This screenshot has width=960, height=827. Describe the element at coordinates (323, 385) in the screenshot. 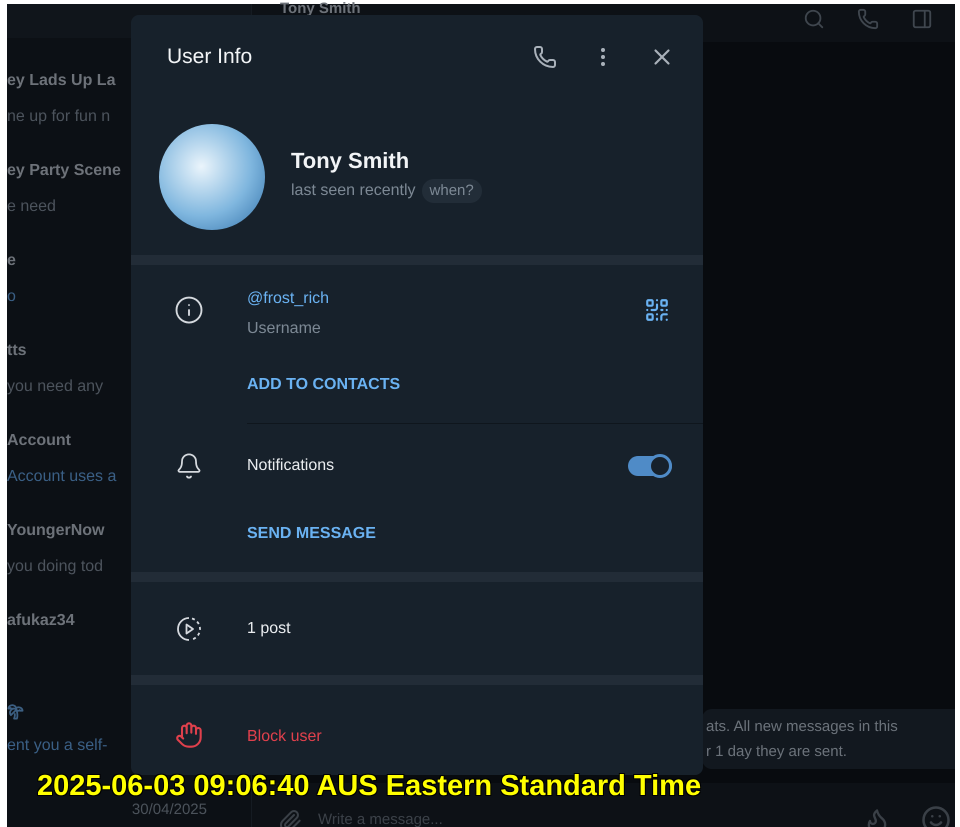

I see `add-to-contacts-button: ADD TO CONTACTS` at that location.